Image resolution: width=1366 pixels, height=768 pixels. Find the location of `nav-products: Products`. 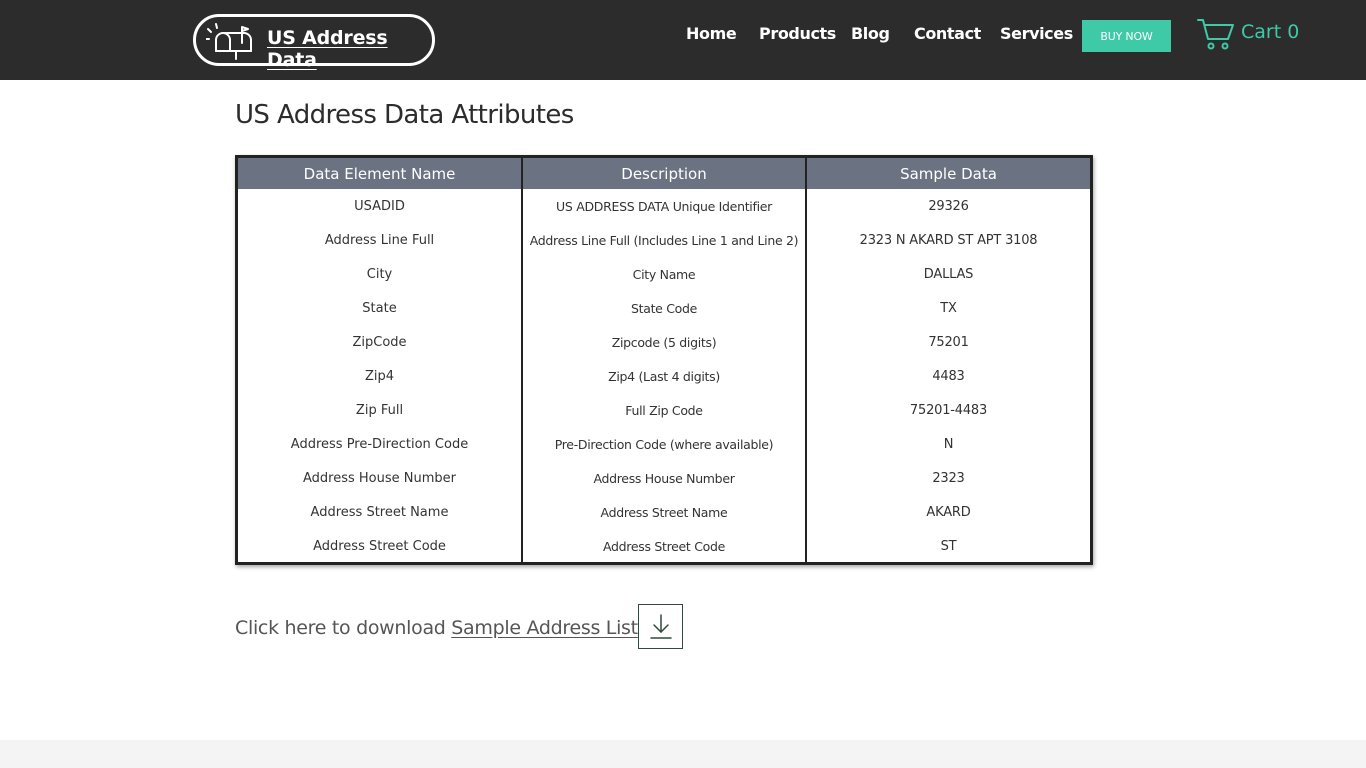

nav-products: Products is located at coordinates (797, 33).